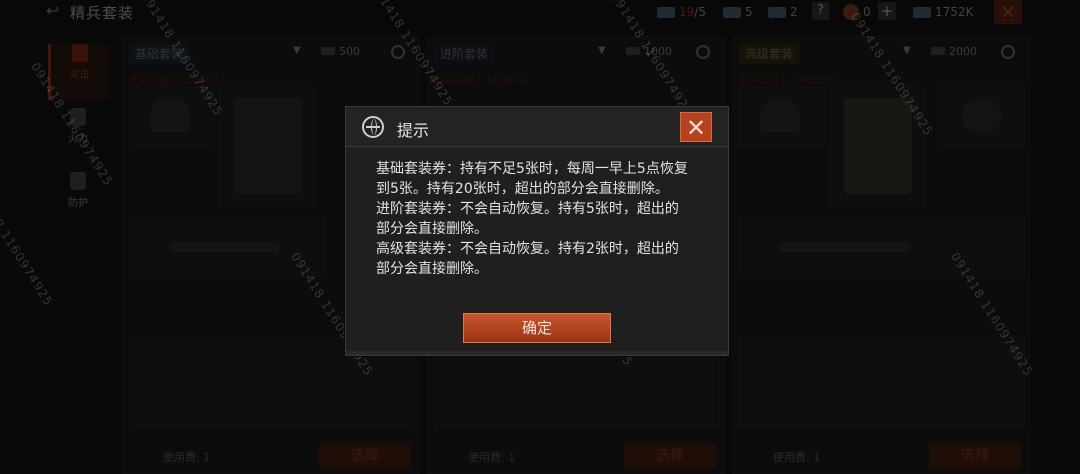 This screenshot has height=474, width=1080. I want to click on dialog-header: 提示 ✕, so click(537, 127).